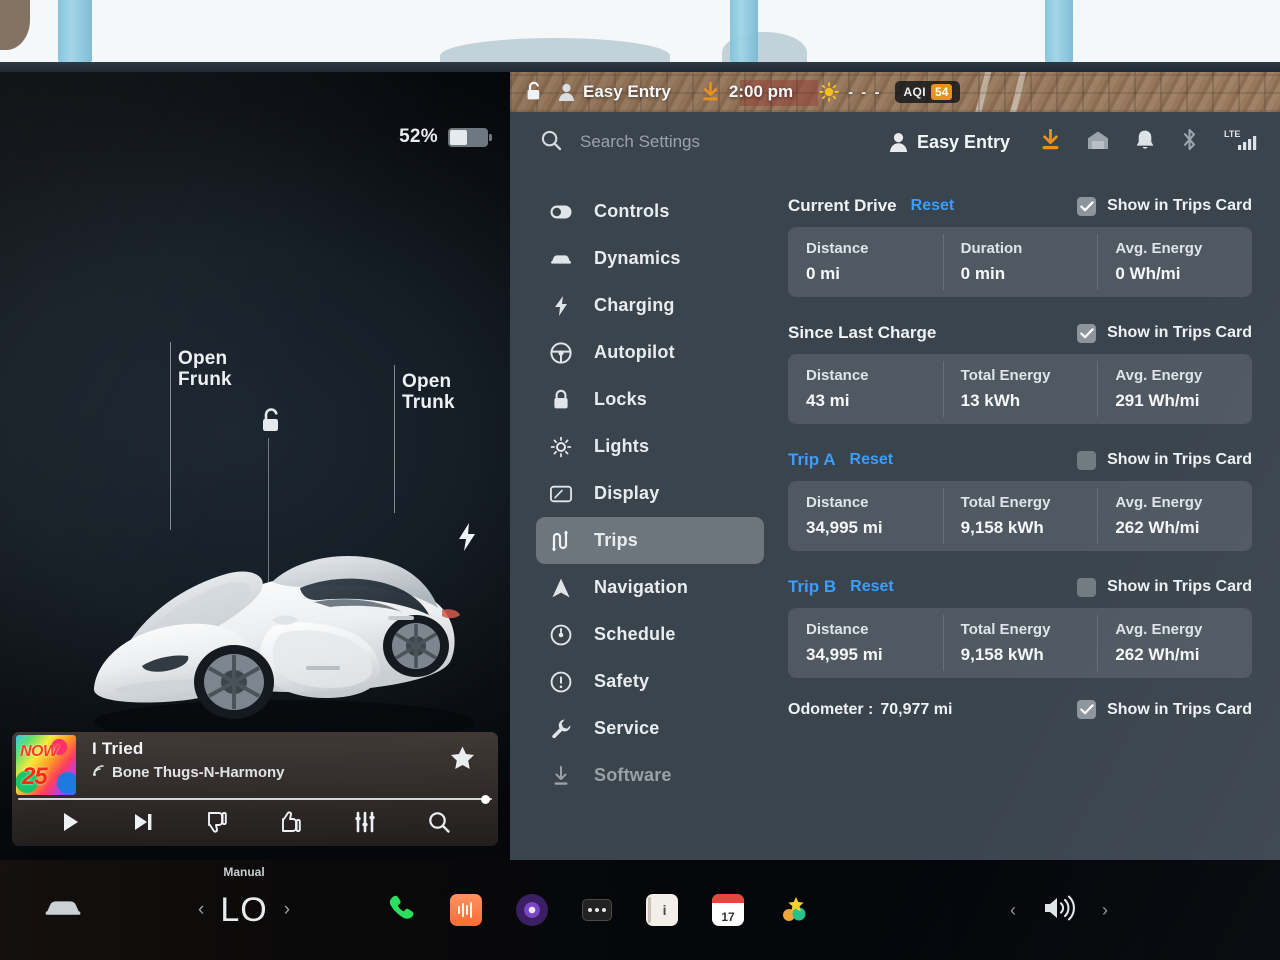  Describe the element at coordinates (401, 910) in the screenshot. I see `phone-icon` at that location.